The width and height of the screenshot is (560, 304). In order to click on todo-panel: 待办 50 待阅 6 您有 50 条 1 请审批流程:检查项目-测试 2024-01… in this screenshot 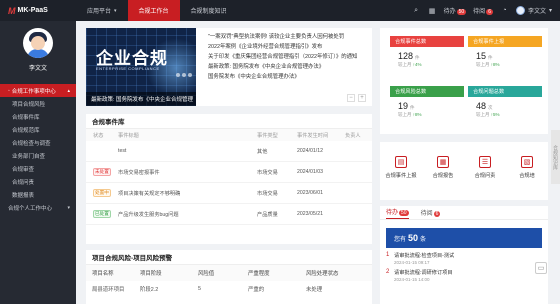, I will do `click(464, 255)`.